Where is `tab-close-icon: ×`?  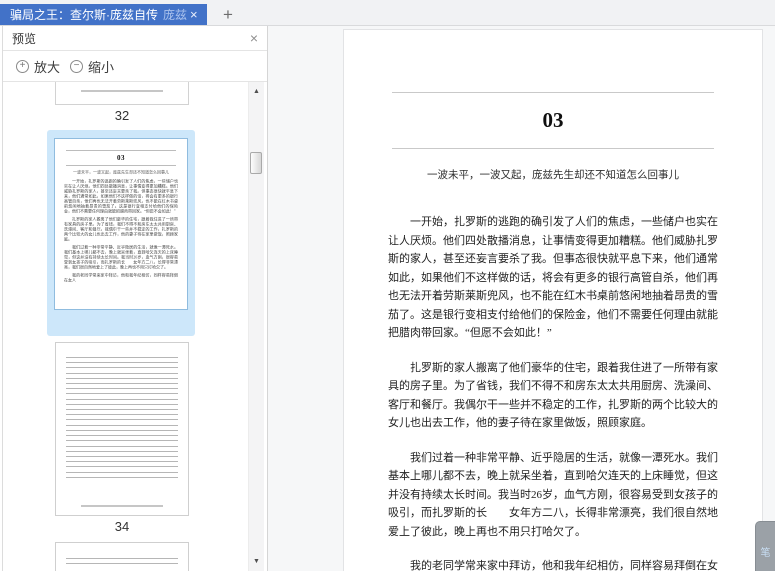
tab-close-icon: × is located at coordinates (194, 14).